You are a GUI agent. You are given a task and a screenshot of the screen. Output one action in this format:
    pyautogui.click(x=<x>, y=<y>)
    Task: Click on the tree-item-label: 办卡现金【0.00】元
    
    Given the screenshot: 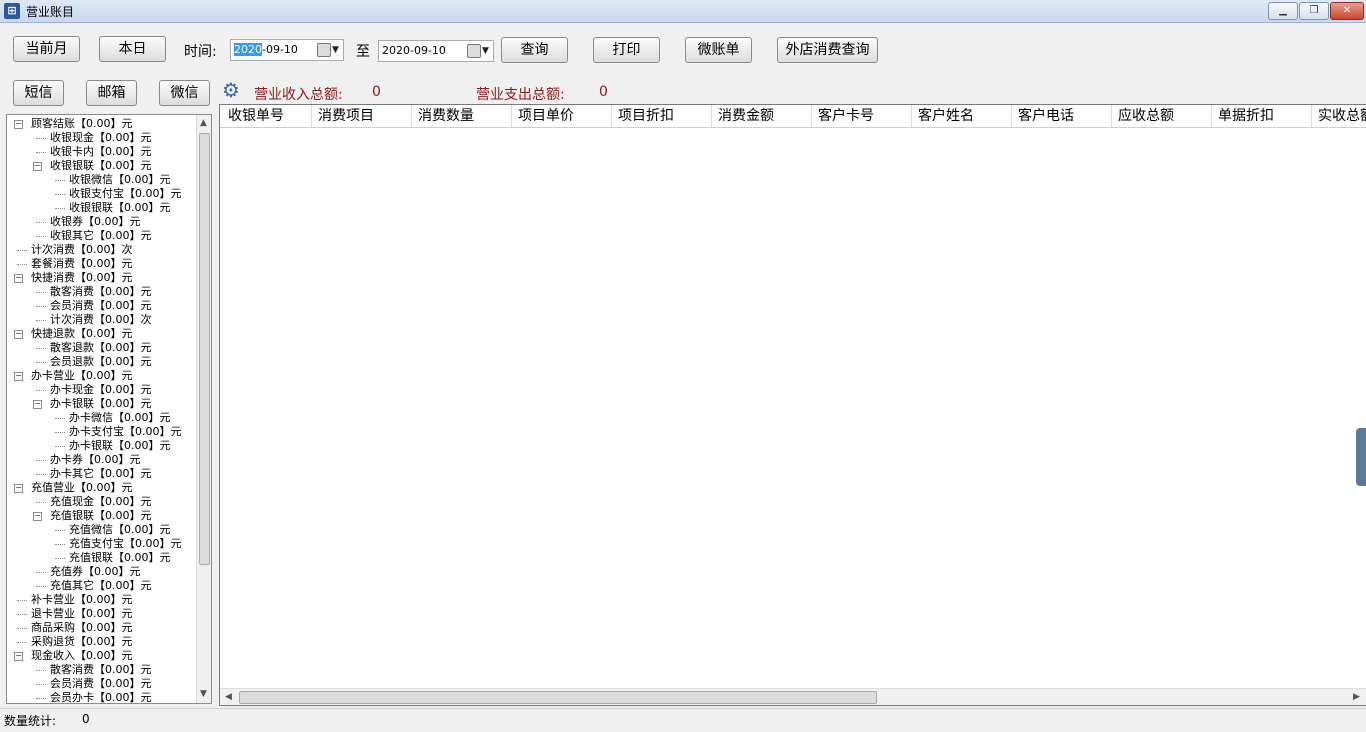 What is the action you would take?
    pyautogui.click(x=101, y=389)
    